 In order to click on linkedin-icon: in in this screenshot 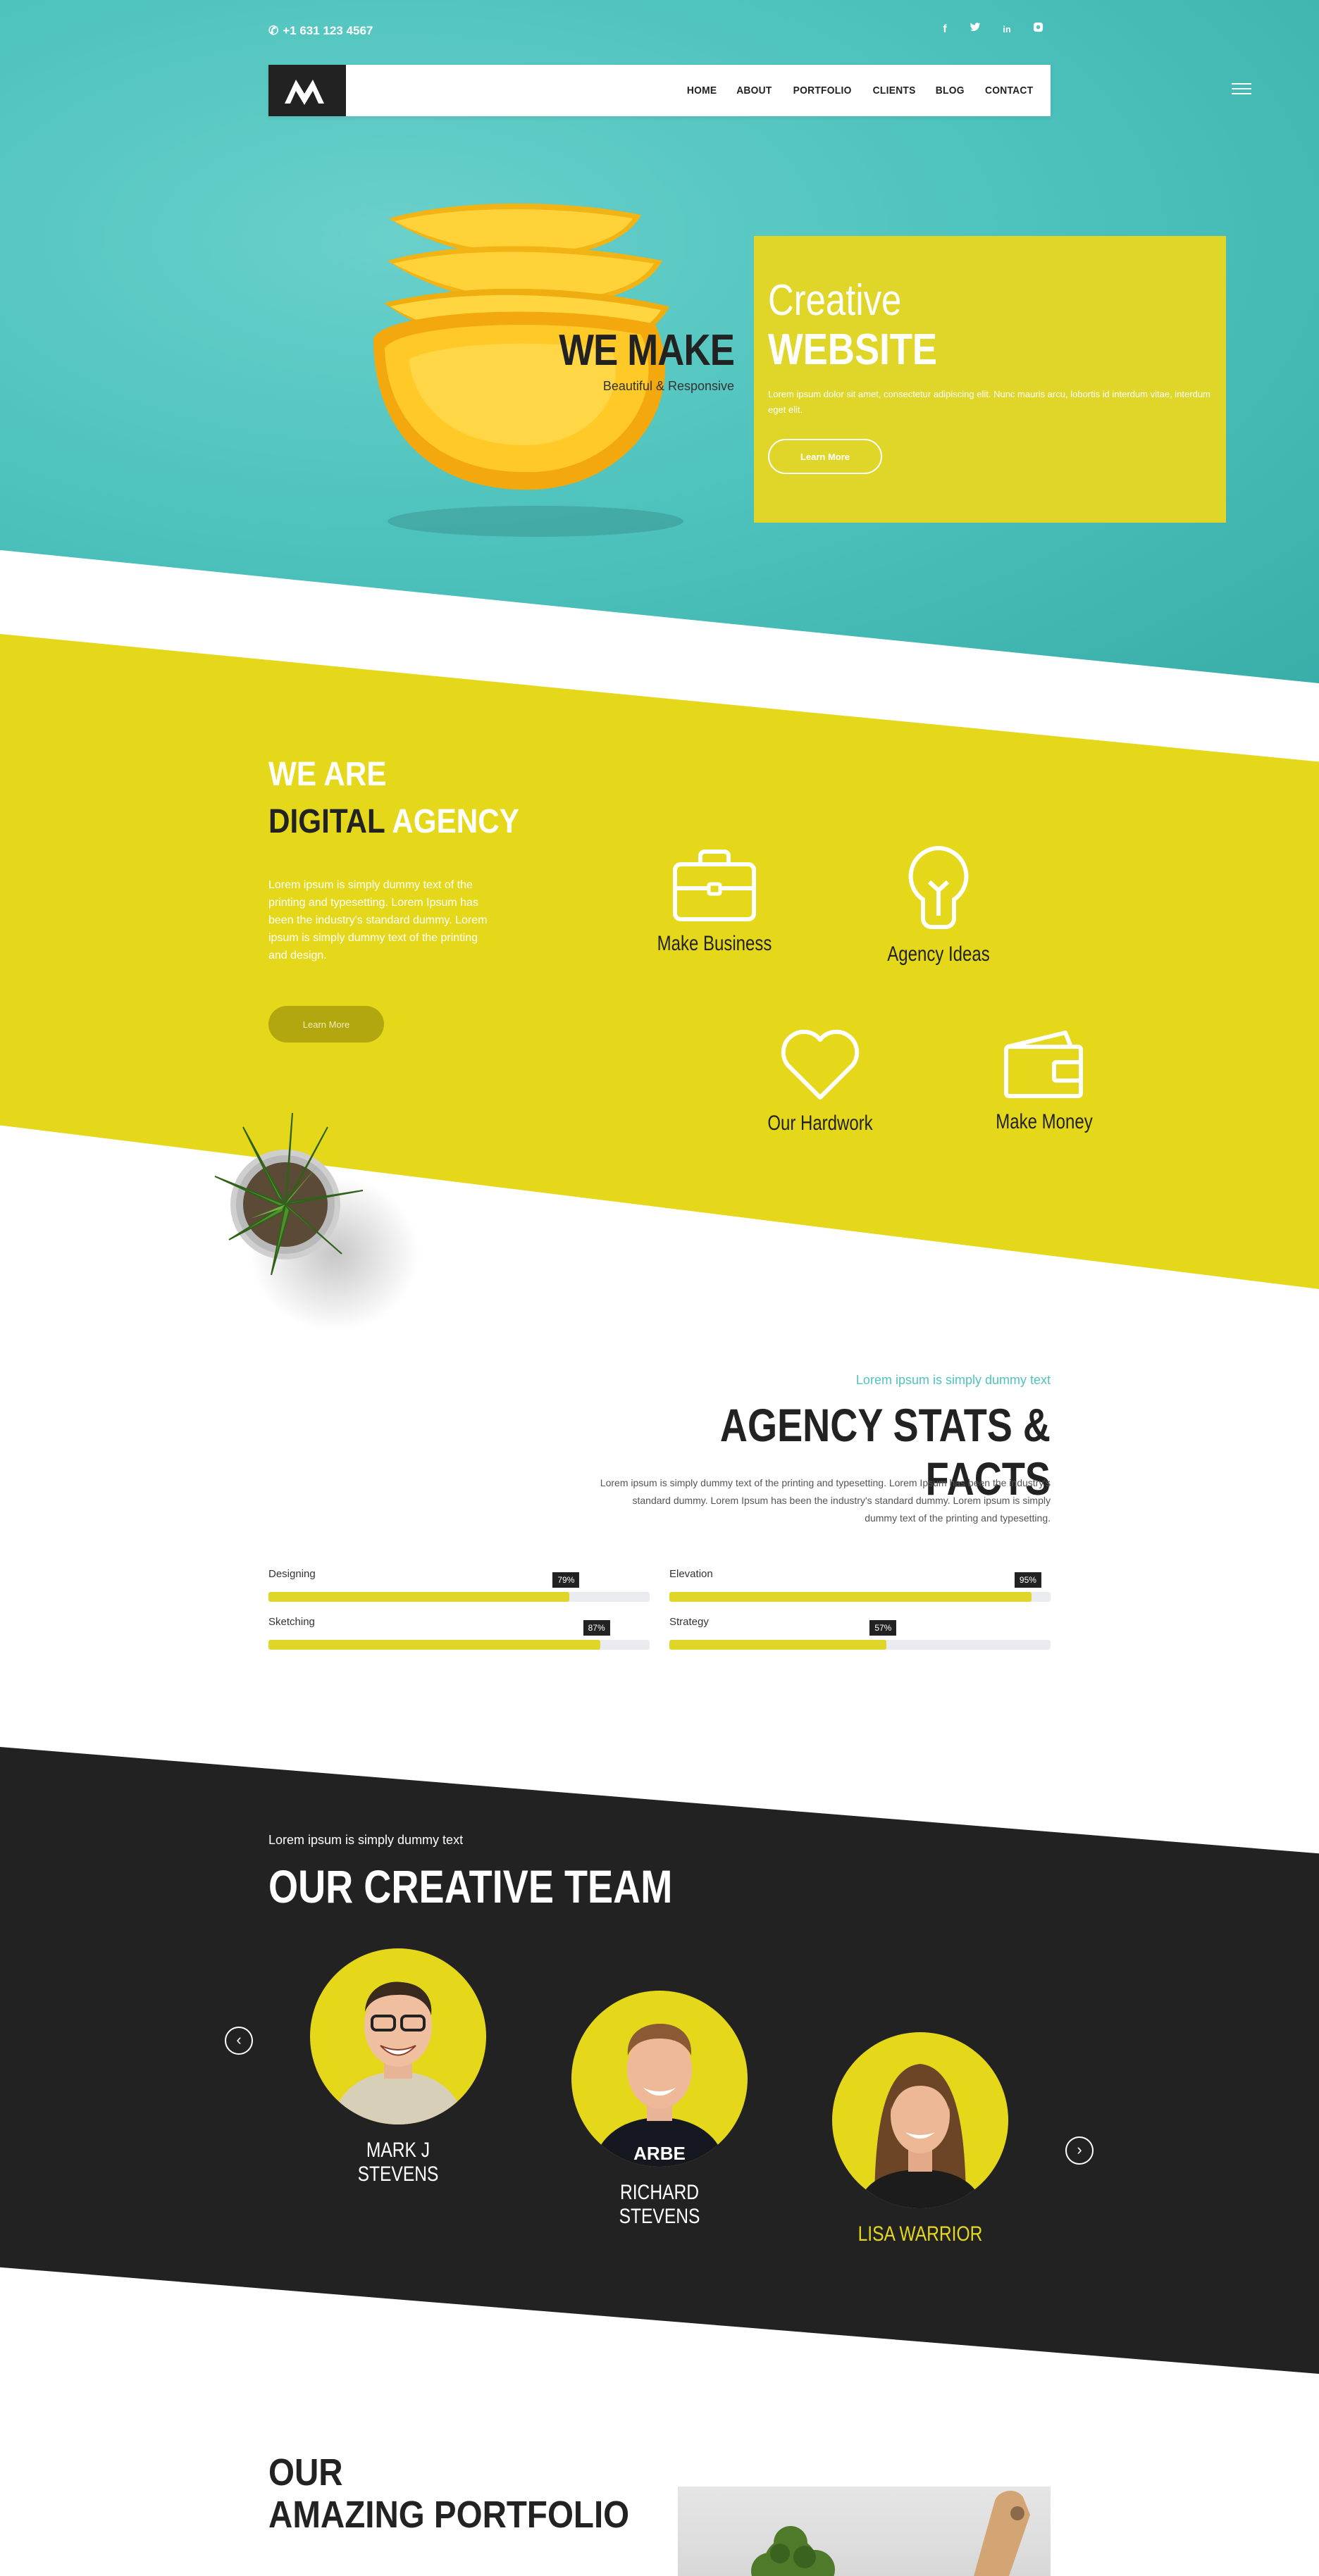, I will do `click(1007, 29)`.